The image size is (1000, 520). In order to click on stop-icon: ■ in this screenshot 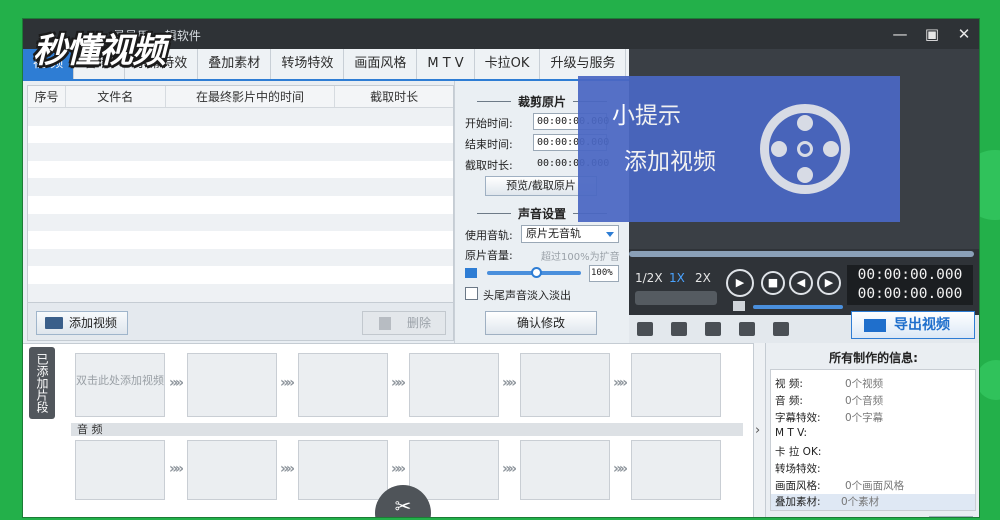, I will do `click(773, 283)`.